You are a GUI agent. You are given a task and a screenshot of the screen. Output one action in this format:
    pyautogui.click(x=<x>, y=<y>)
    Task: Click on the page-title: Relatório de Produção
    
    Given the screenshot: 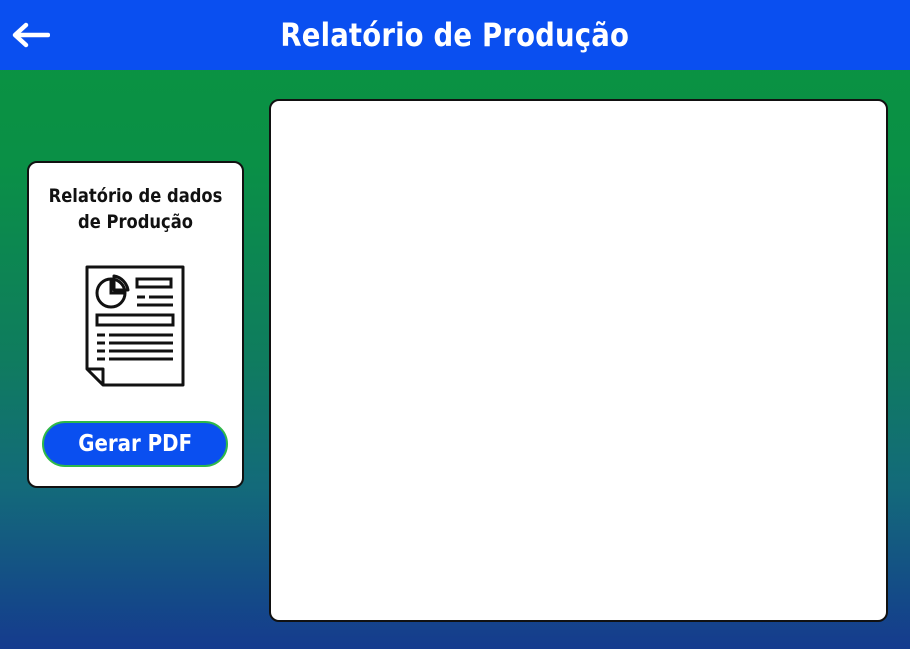 What is the action you would take?
    pyautogui.click(x=455, y=35)
    